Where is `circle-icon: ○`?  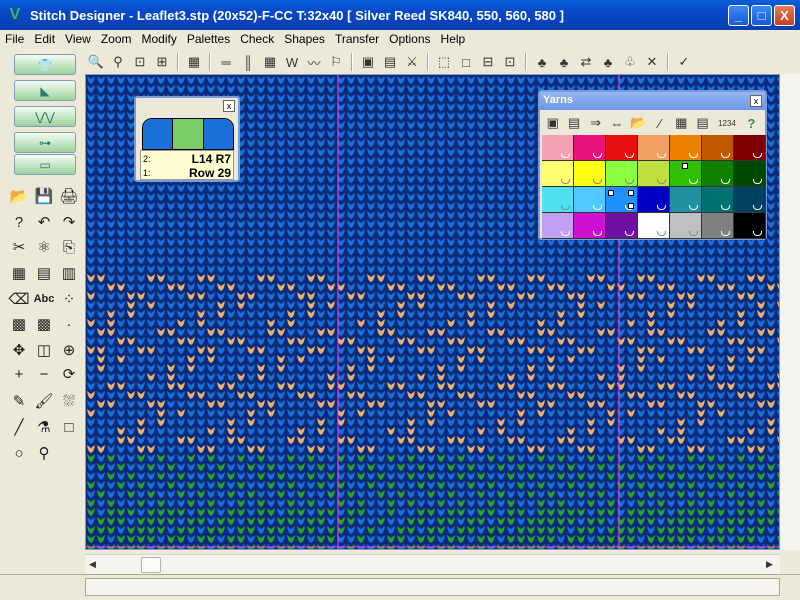
circle-icon: ○ is located at coordinates (19, 453).